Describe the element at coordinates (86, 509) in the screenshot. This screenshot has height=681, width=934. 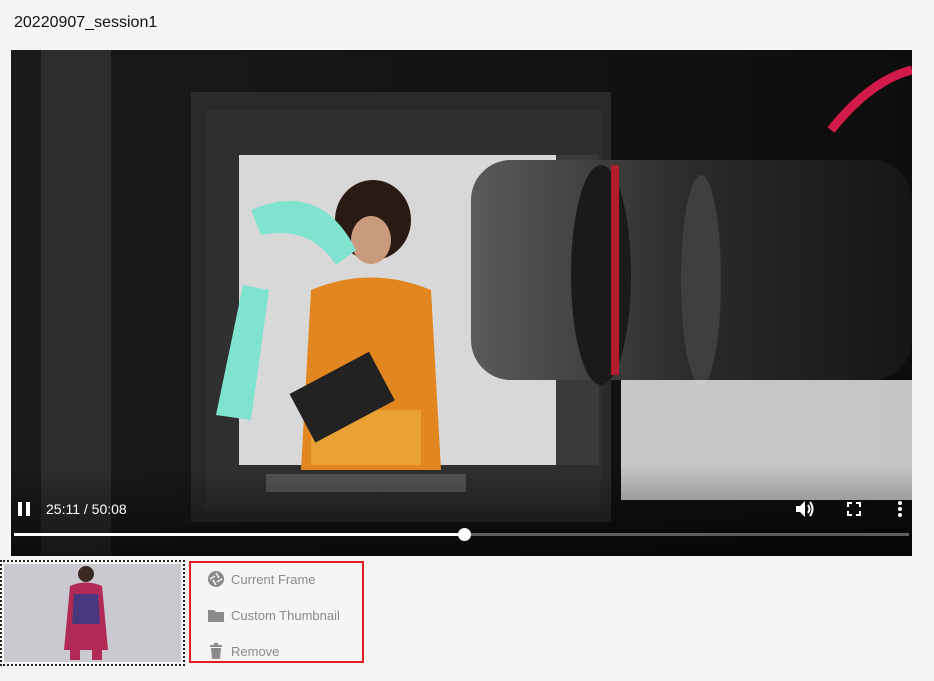
I see `time-display: 25:11 / 50:08` at that location.